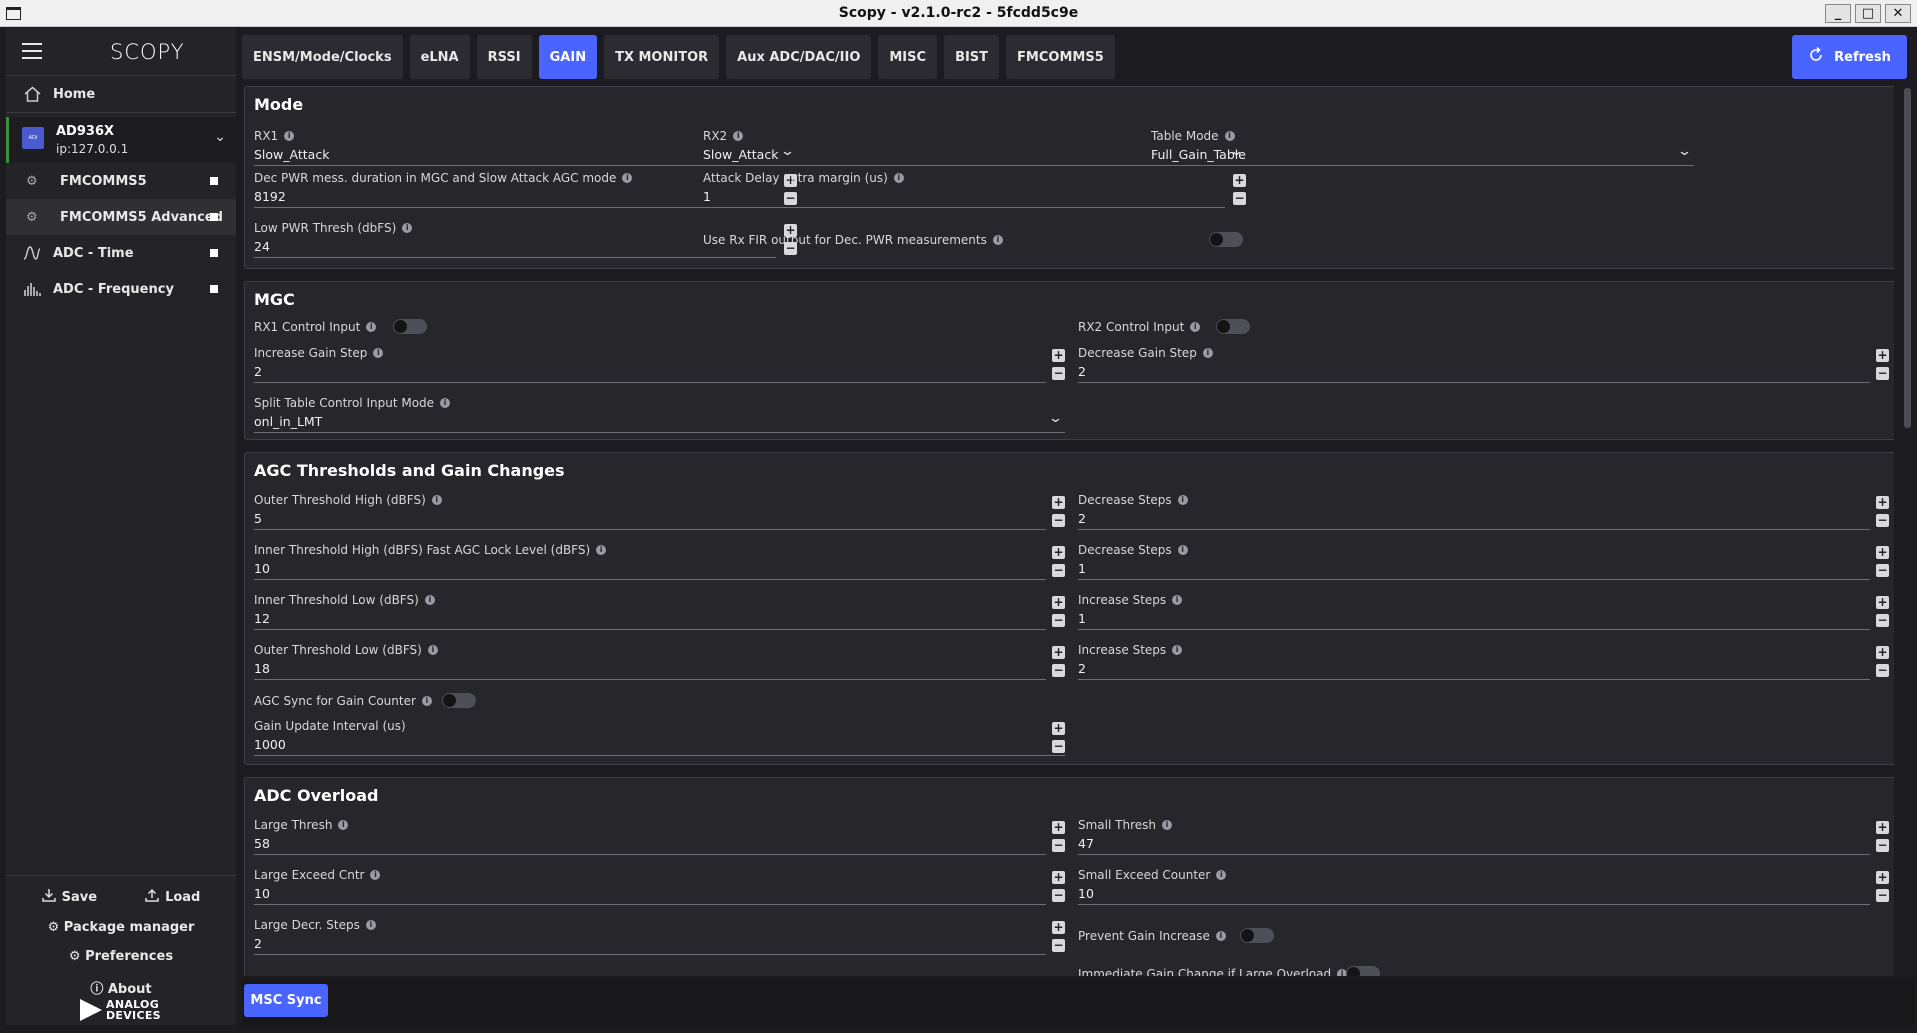  I want to click on about-button: ⓘ About, so click(121, 987).